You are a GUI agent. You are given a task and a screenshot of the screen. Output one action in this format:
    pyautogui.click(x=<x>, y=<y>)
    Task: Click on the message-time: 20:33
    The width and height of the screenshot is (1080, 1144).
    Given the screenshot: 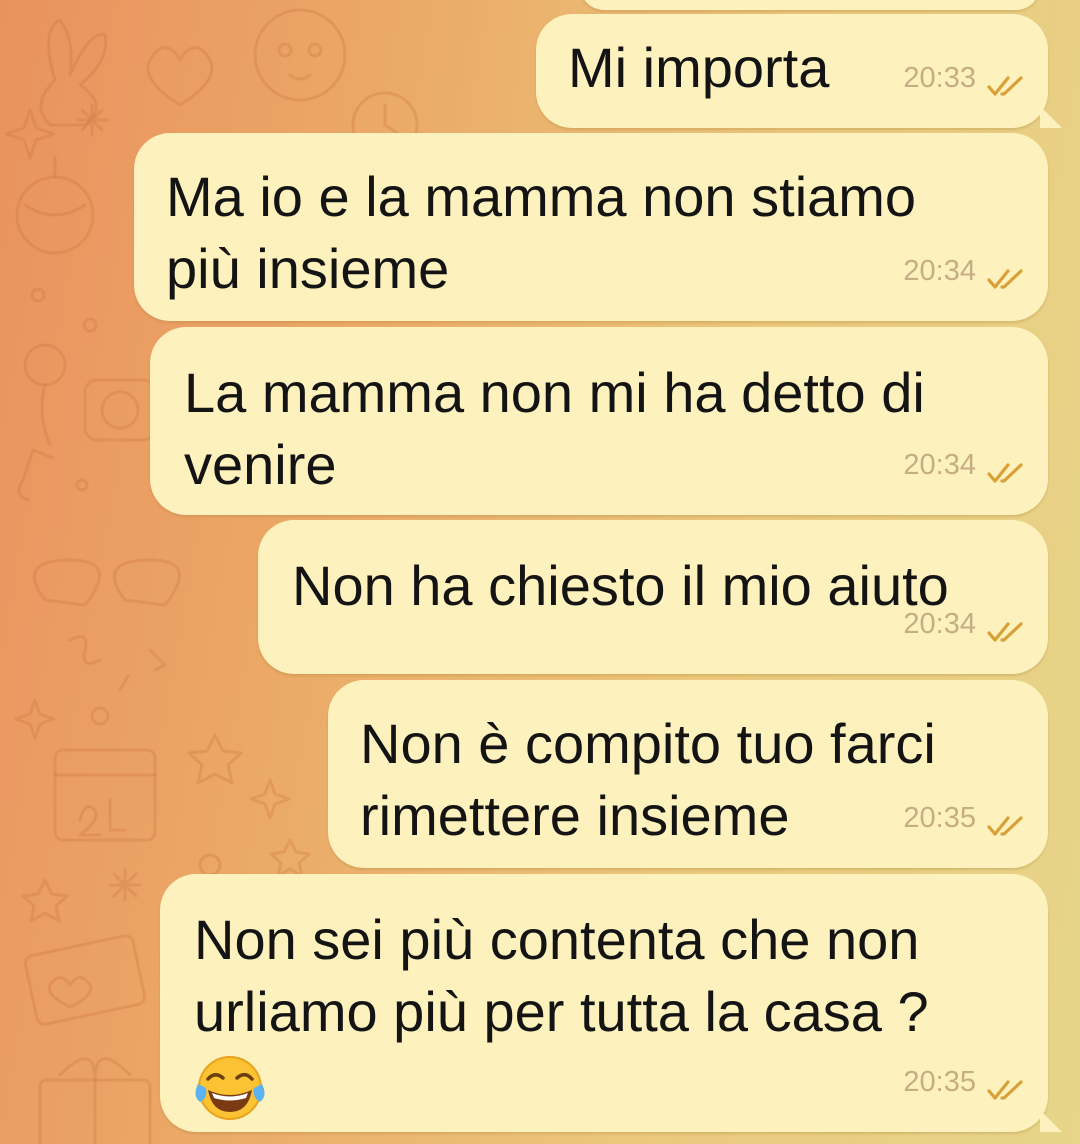 What is the action you would take?
    pyautogui.click(x=939, y=78)
    